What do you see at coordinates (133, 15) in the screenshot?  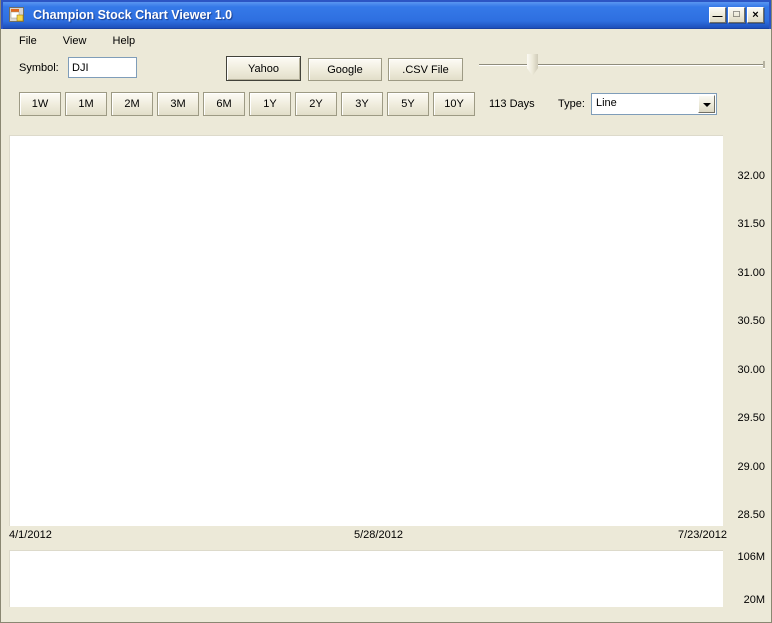 I see `window-title: Champion Stock Chart Viewer 1.0` at bounding box center [133, 15].